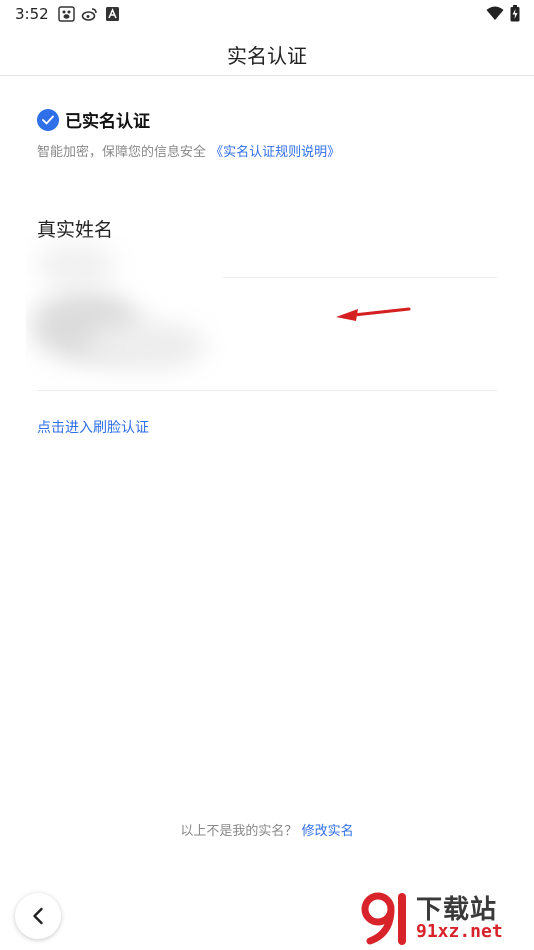 The height and width of the screenshot is (950, 534). Describe the element at coordinates (328, 831) in the screenshot. I see `modify-realname-link: 修改实名` at that location.